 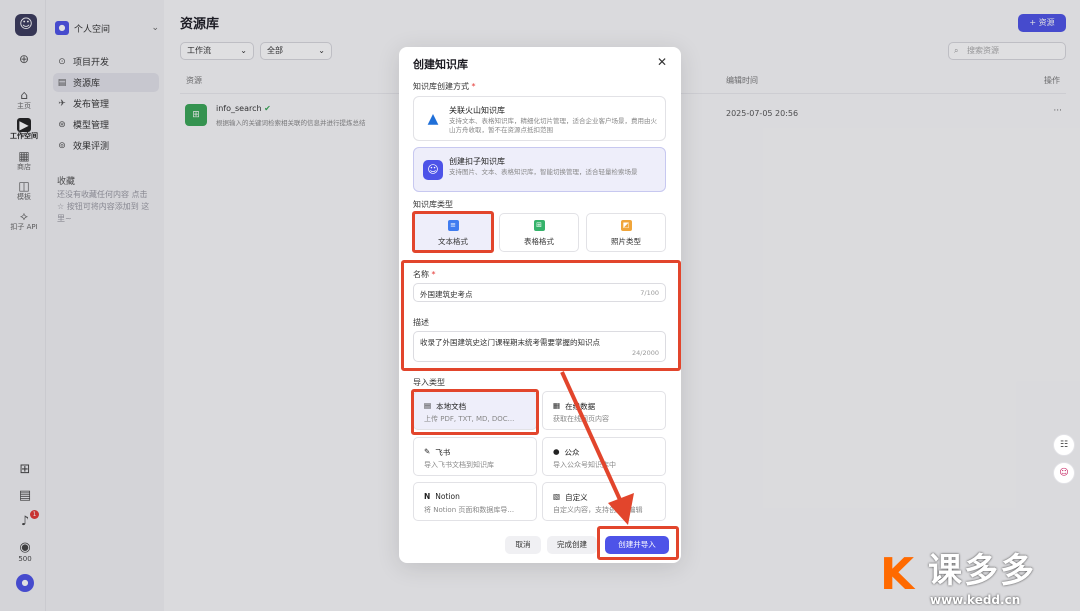 What do you see at coordinates (958, 578) in the screenshot?
I see `watermark-logo: K 课多多 www.kedd.cn` at bounding box center [958, 578].